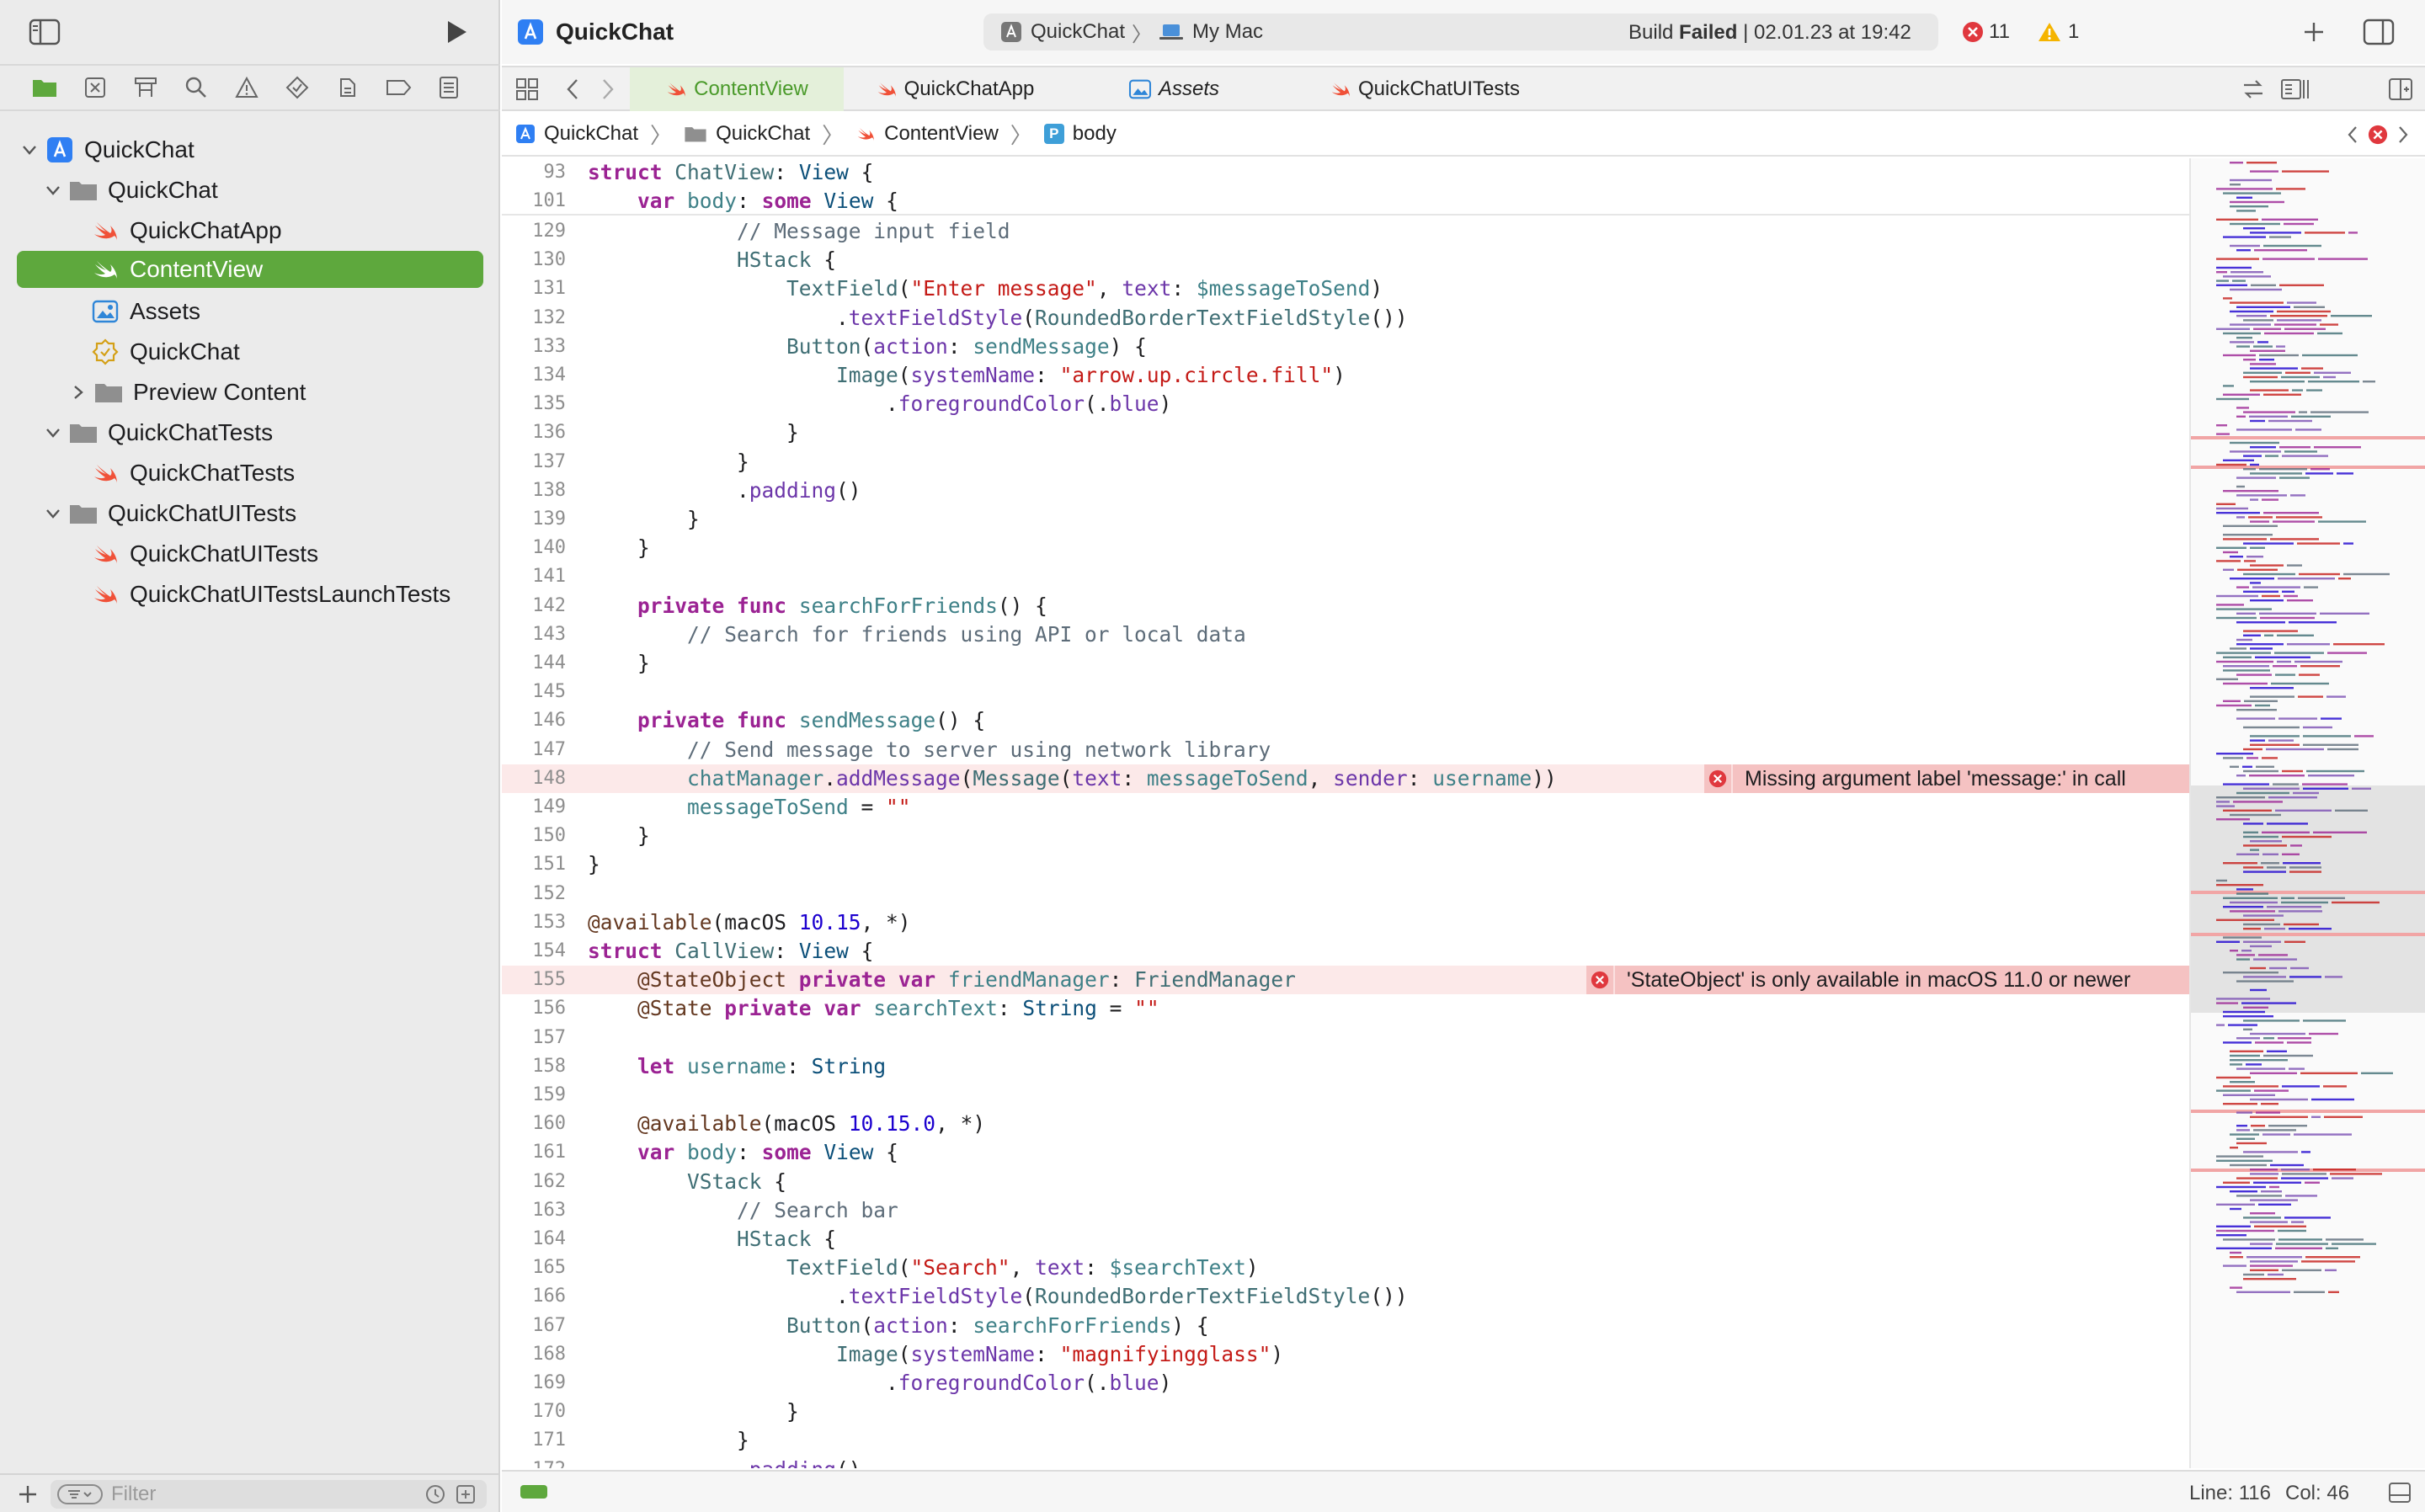  I want to click on code-line: 170 }, so click(1345, 1412).